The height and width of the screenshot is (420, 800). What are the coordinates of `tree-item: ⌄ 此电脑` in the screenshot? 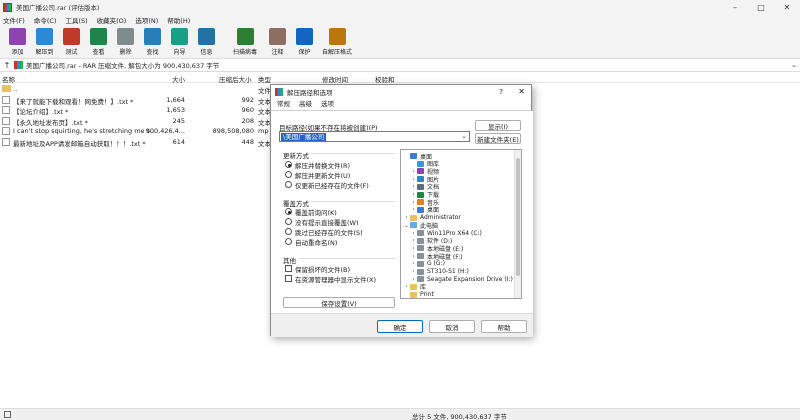 It's located at (421, 225).